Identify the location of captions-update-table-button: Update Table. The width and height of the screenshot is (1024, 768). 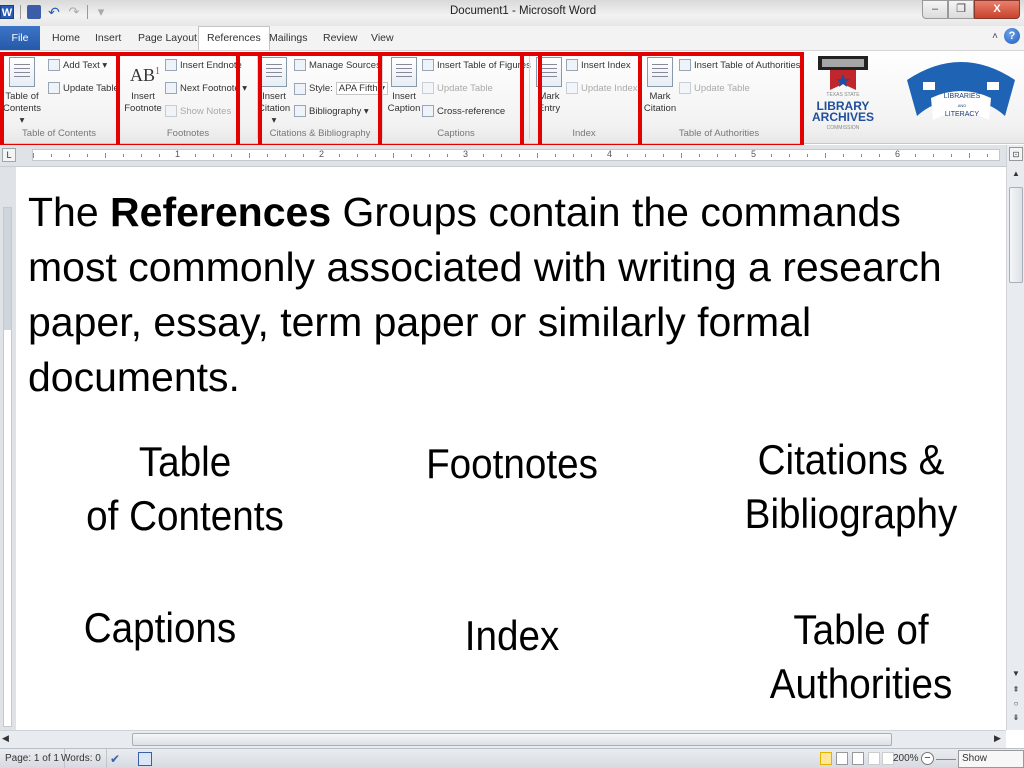
(457, 88).